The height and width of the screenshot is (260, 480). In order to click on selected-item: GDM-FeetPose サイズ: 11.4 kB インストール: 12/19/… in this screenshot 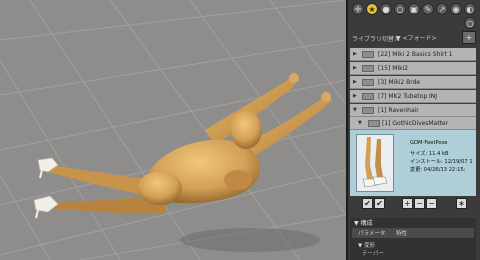, I will do `click(413, 163)`.